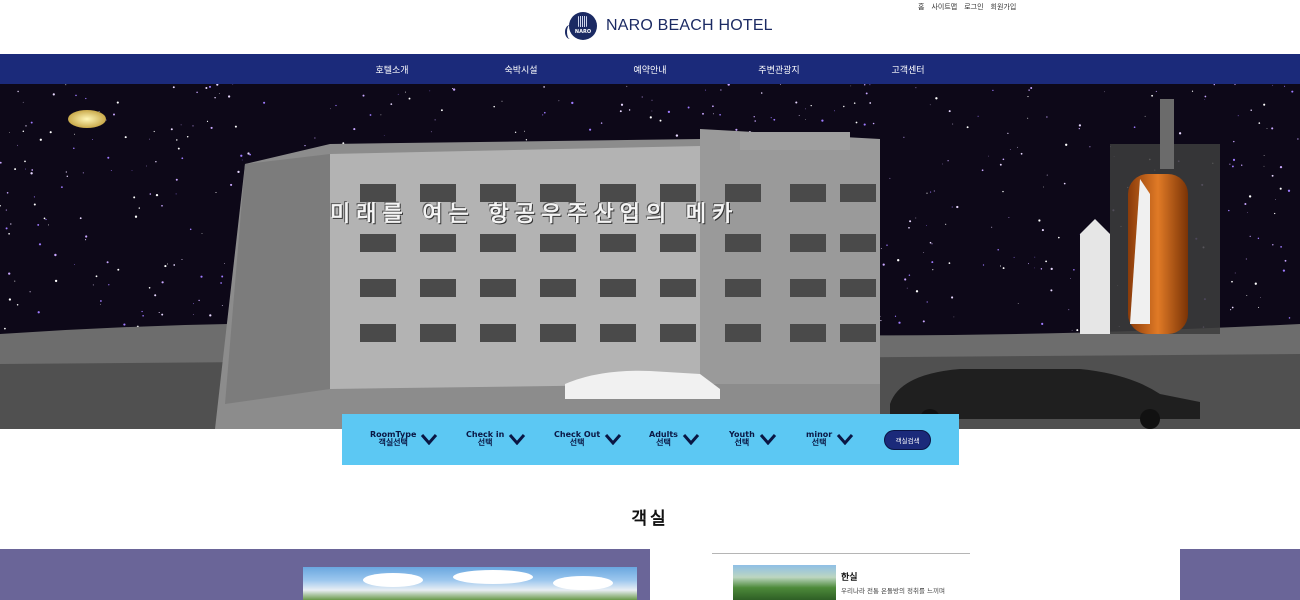 This screenshot has height=600, width=1300. What do you see at coordinates (485, 442) in the screenshot?
I see `checkin-value: 선택` at bounding box center [485, 442].